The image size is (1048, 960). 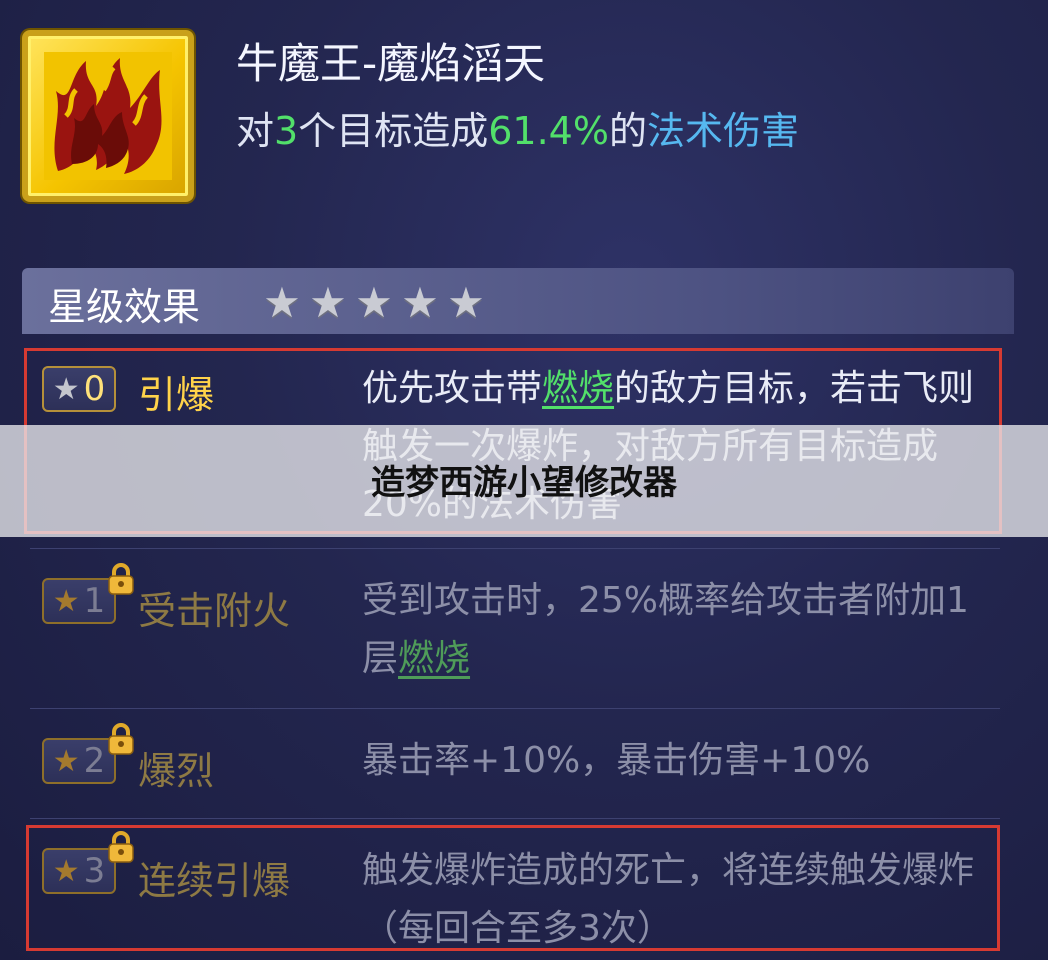 I want to click on desc-prefix: 对, so click(x=255, y=131).